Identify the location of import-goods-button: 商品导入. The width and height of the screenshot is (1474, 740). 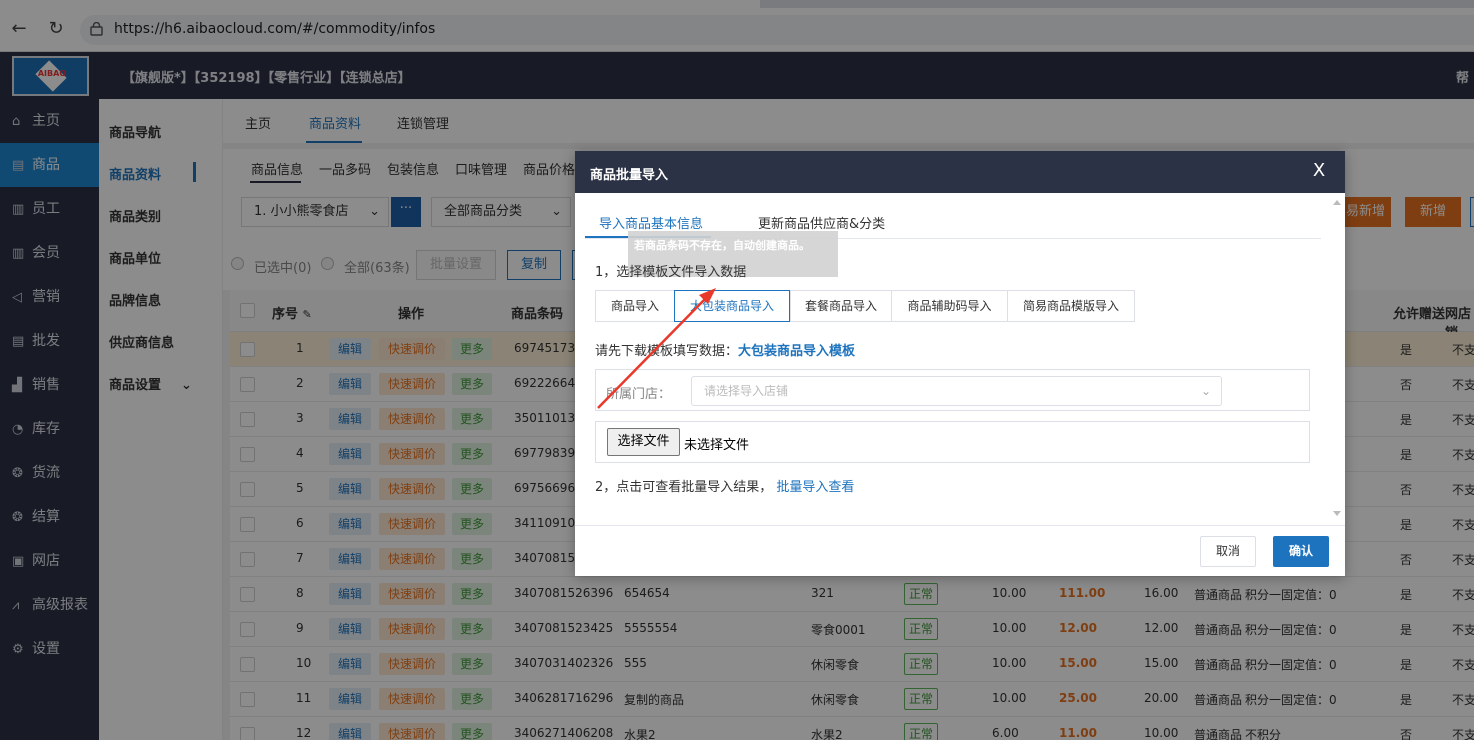
(635, 306).